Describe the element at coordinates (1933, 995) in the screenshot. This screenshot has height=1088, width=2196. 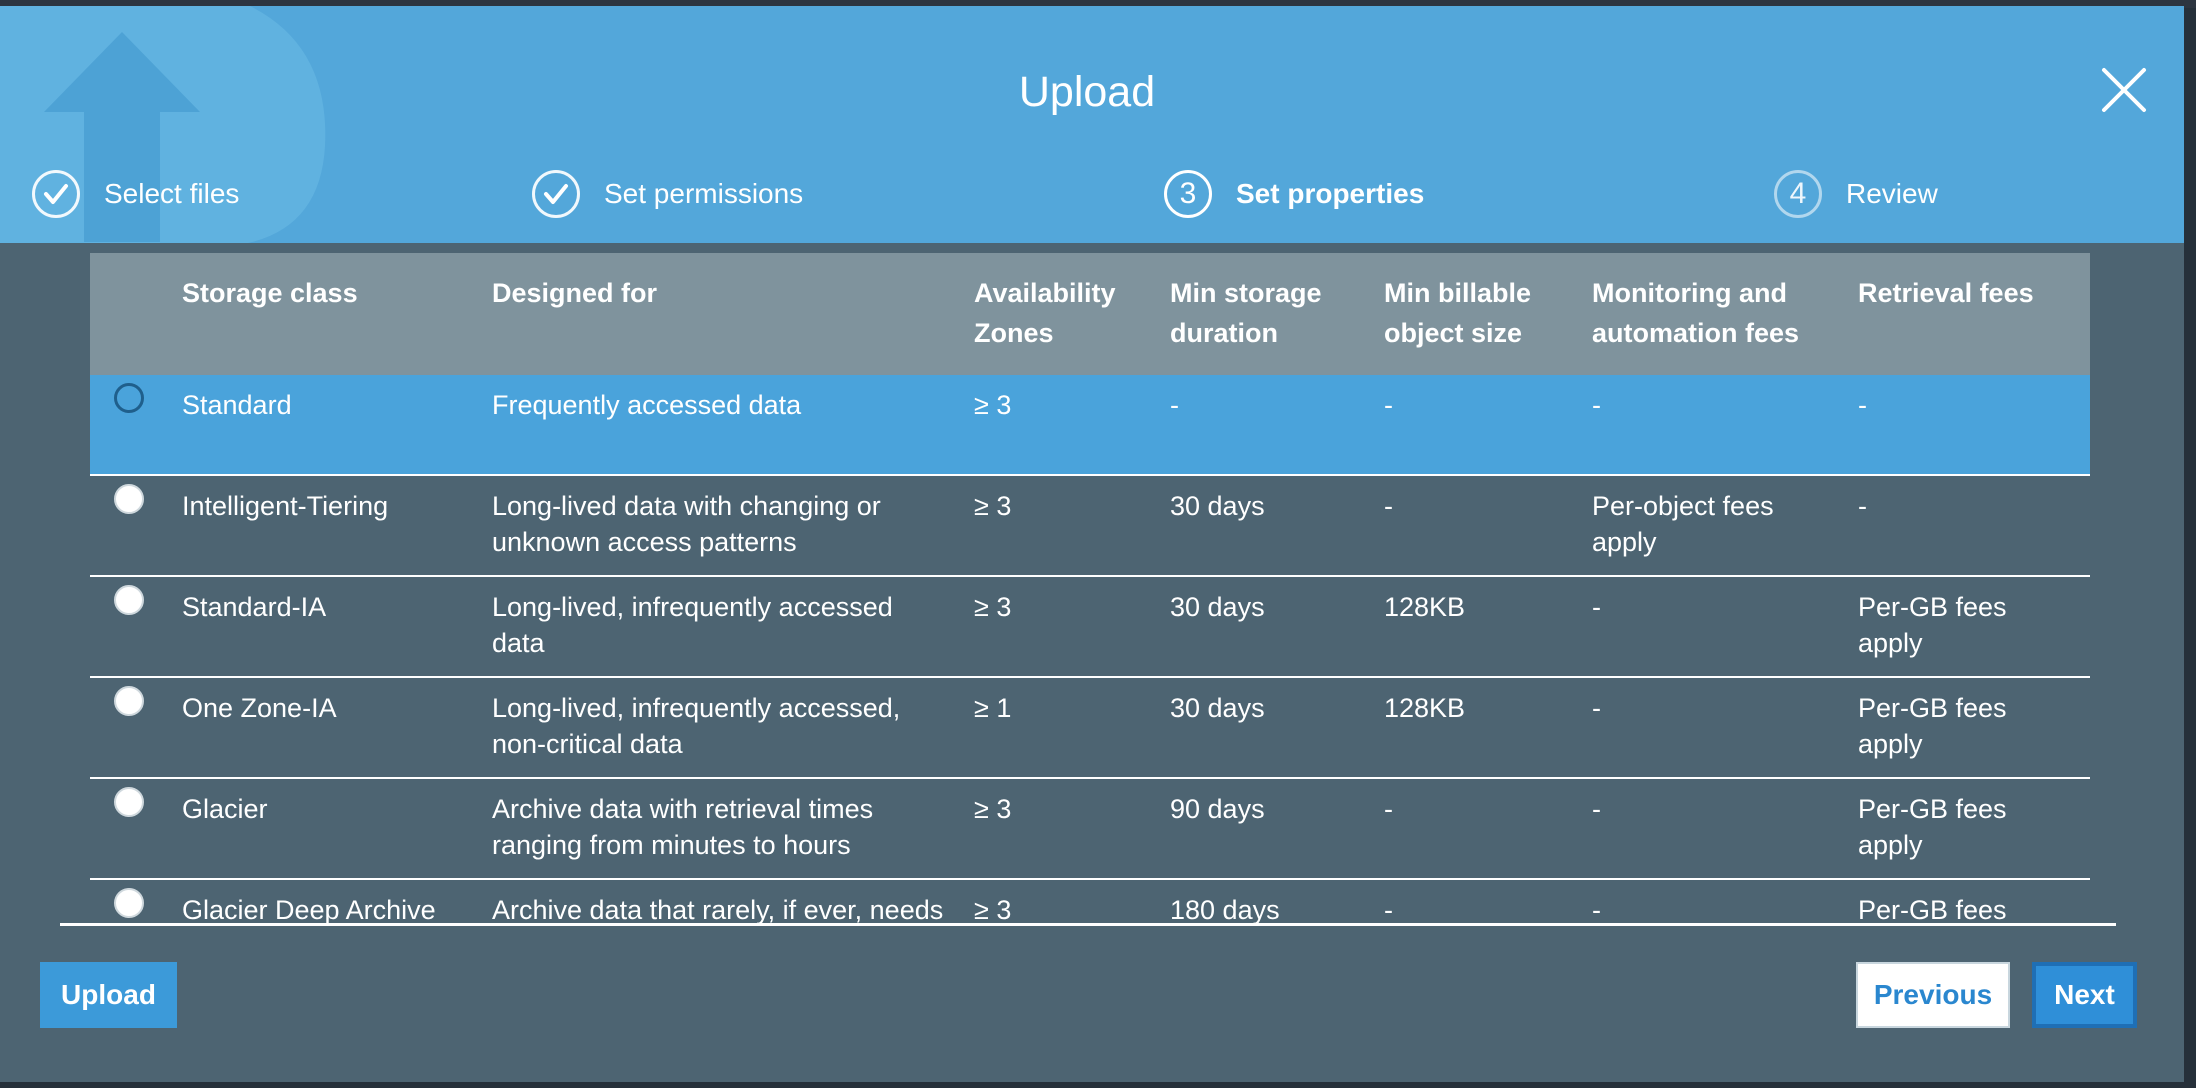
I see `previous-button: Previous` at that location.